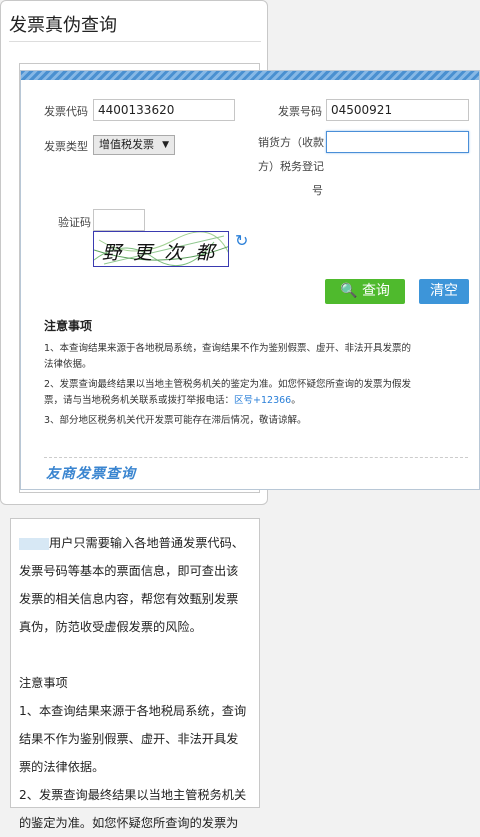  What do you see at coordinates (74, 222) in the screenshot?
I see `captcha-label: 验证码` at bounding box center [74, 222].